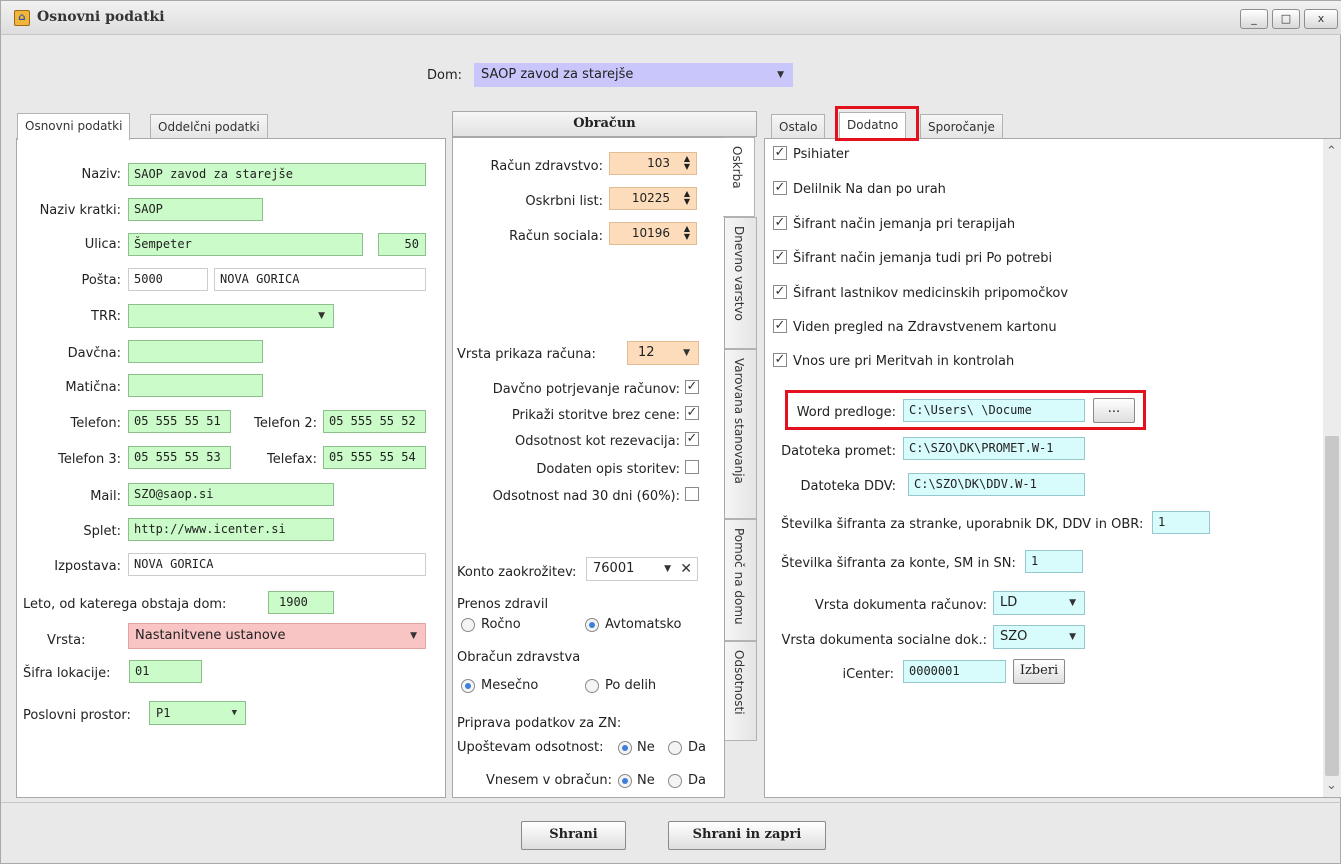 This screenshot has width=1341, height=864. What do you see at coordinates (165, 671) in the screenshot?
I see `sifra-lokacije-input: 01` at bounding box center [165, 671].